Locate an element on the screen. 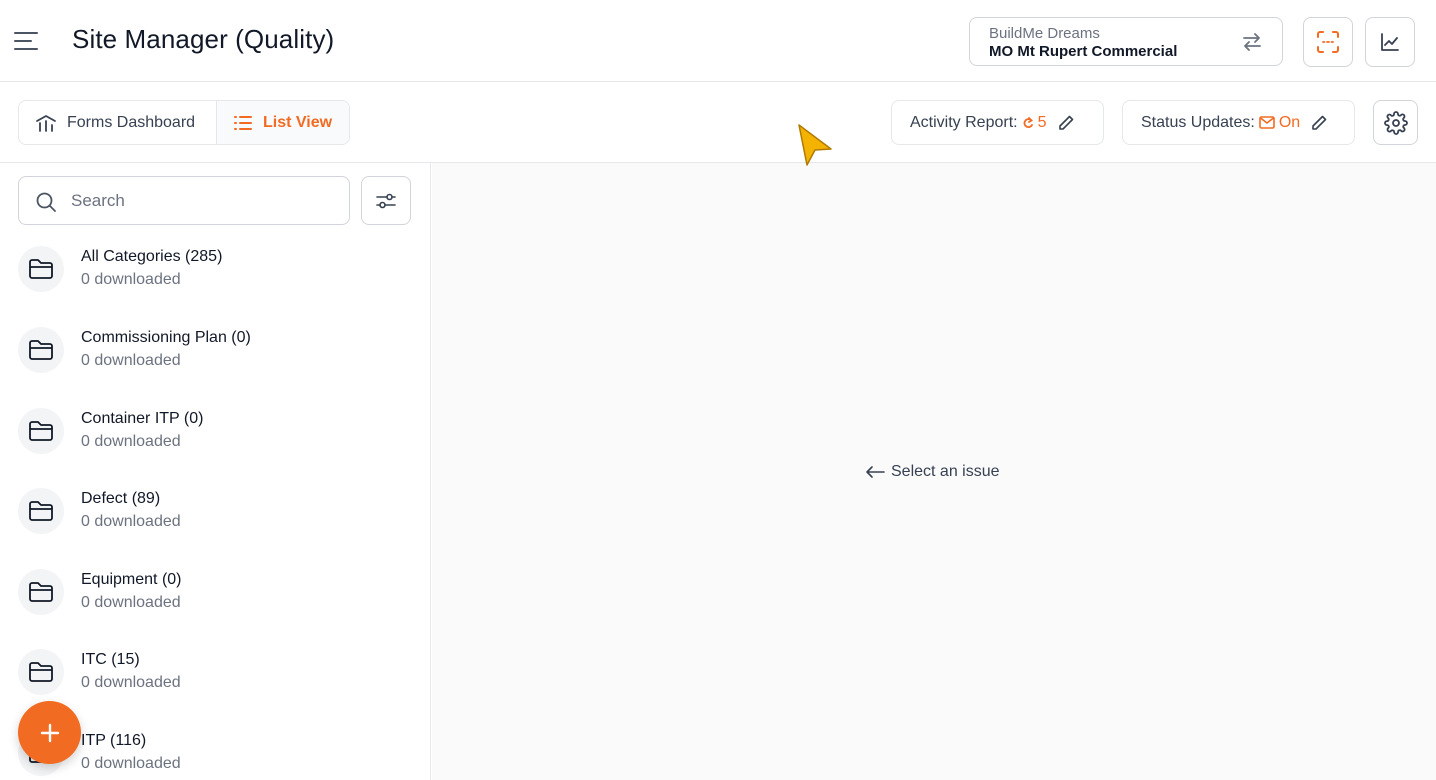  analytics-button is located at coordinates (1390, 42).